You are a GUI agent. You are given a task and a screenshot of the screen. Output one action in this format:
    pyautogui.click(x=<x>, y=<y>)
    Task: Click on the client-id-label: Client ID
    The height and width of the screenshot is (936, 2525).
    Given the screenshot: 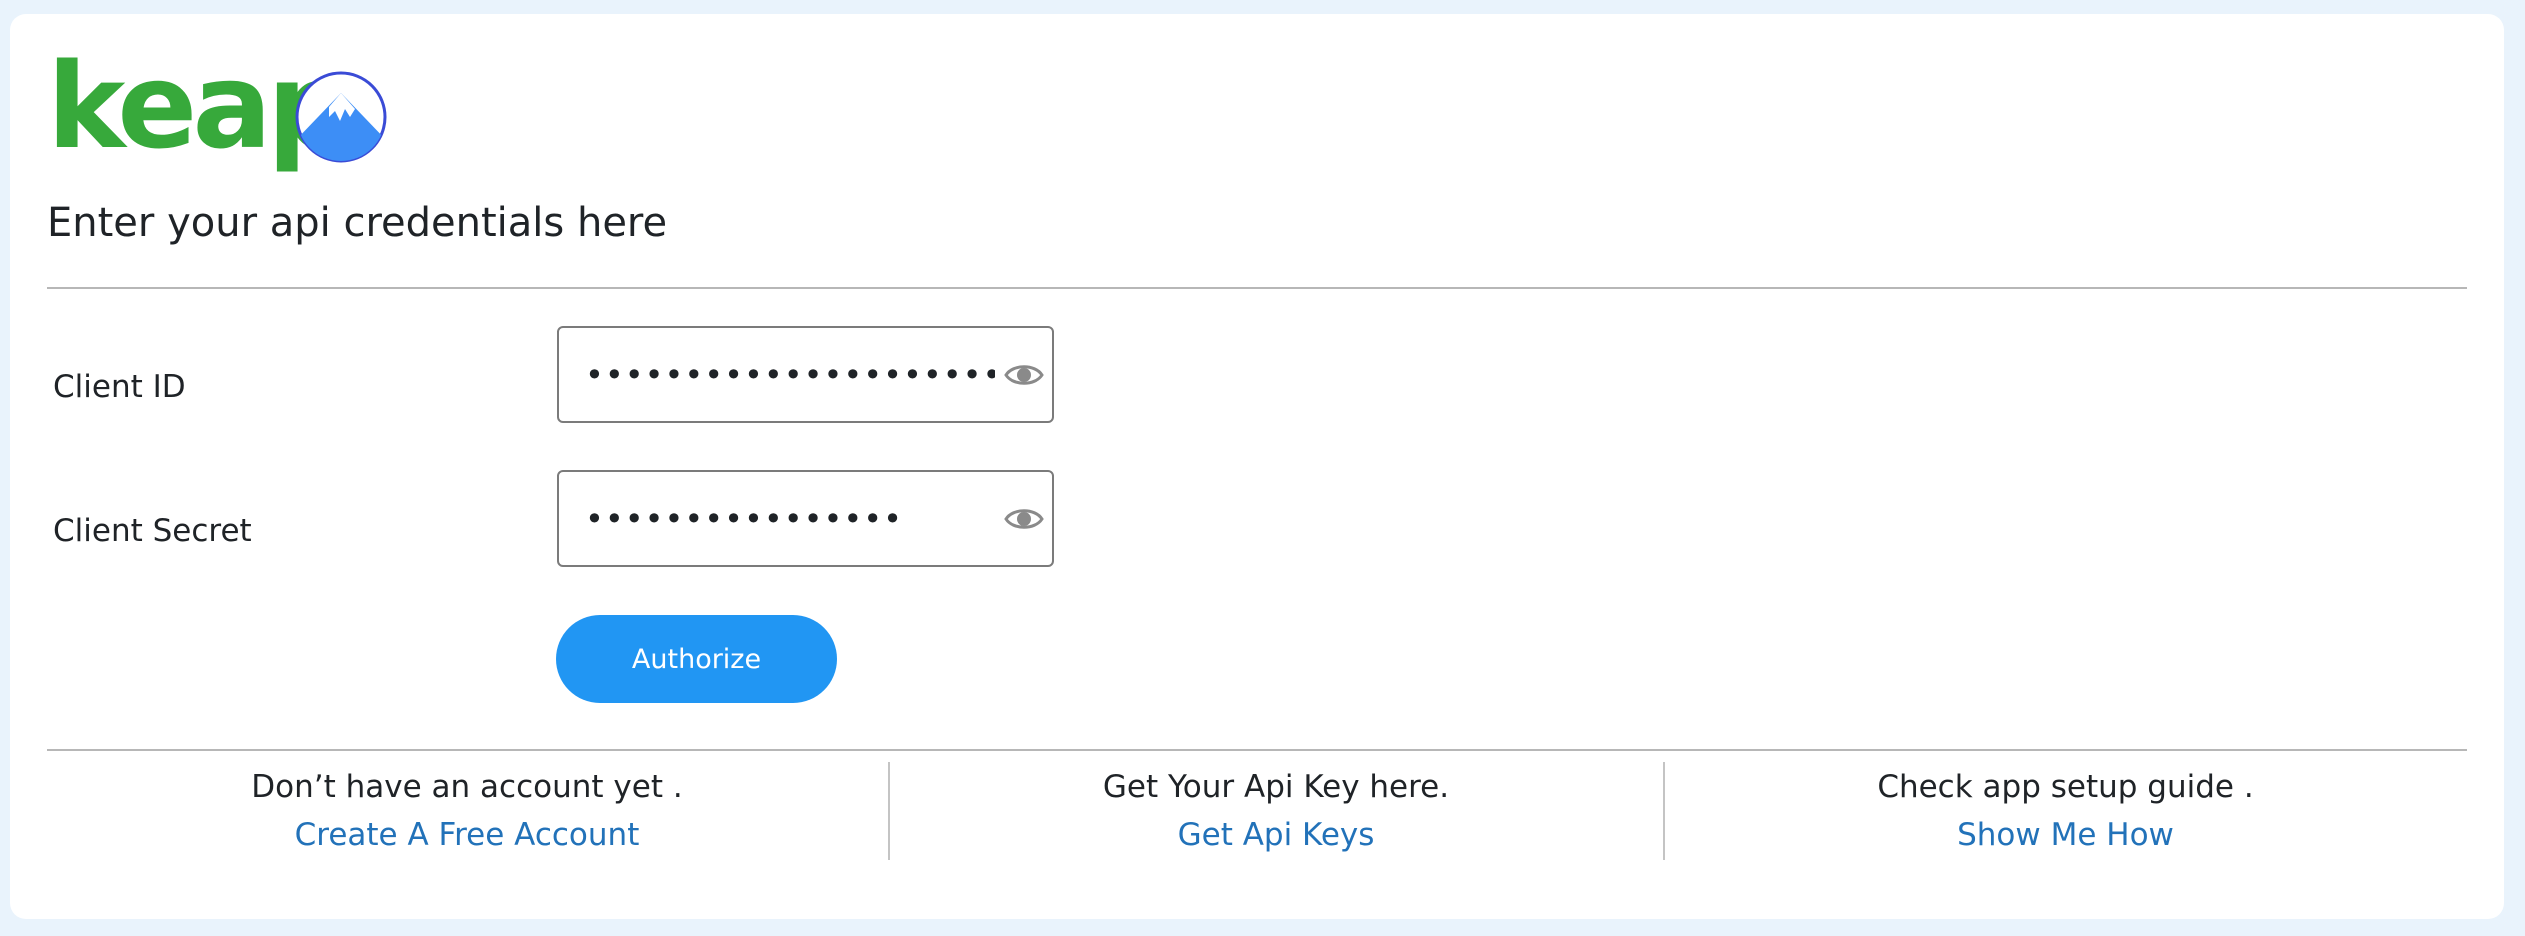 What is the action you would take?
    pyautogui.click(x=119, y=387)
    